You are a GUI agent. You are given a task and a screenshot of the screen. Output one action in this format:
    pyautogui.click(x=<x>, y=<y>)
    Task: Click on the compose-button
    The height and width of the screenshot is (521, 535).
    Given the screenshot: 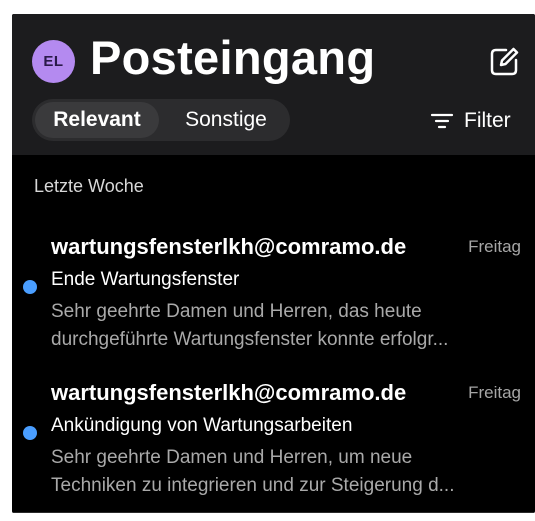 What is the action you would take?
    pyautogui.click(x=504, y=62)
    